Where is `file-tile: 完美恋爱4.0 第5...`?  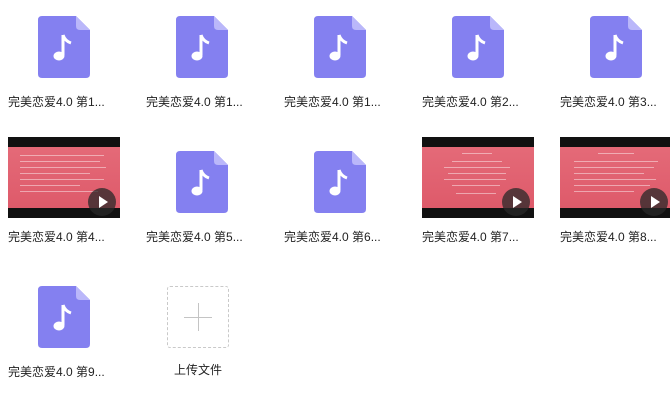 file-tile: 完美恋爱4.0 第5... is located at coordinates (202, 202).